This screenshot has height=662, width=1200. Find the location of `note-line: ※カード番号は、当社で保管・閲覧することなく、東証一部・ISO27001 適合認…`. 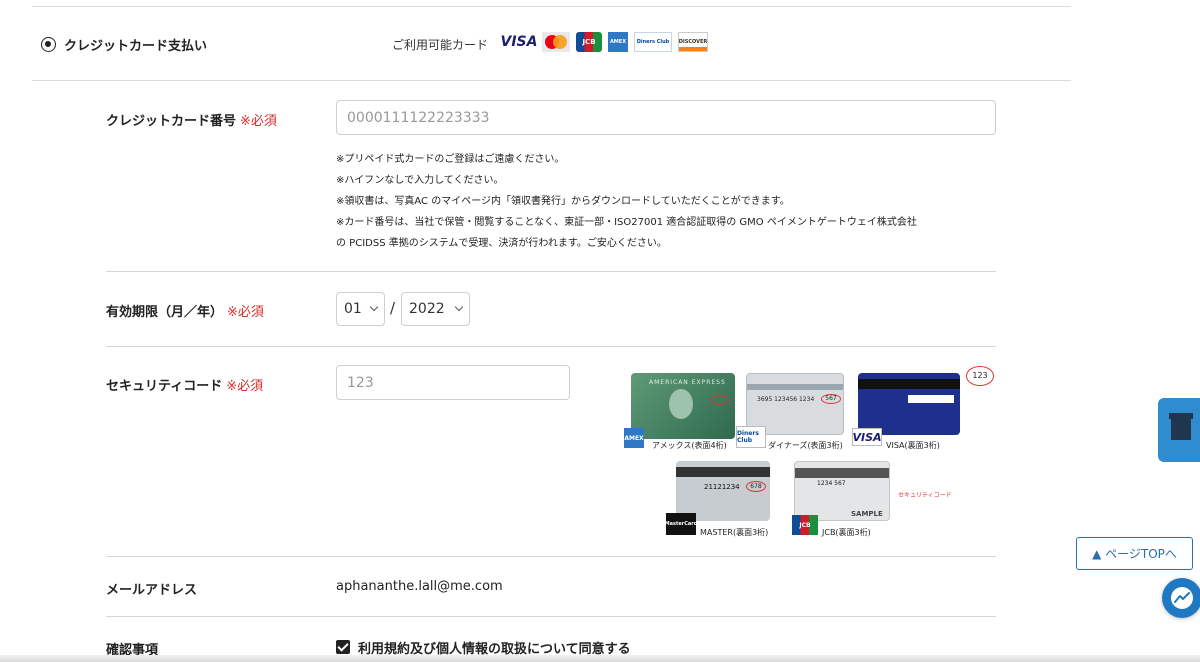

note-line: ※カード番号は、当社で保管・閲覧することなく、東証一部・ISO27001 適合認… is located at coordinates (626, 222).